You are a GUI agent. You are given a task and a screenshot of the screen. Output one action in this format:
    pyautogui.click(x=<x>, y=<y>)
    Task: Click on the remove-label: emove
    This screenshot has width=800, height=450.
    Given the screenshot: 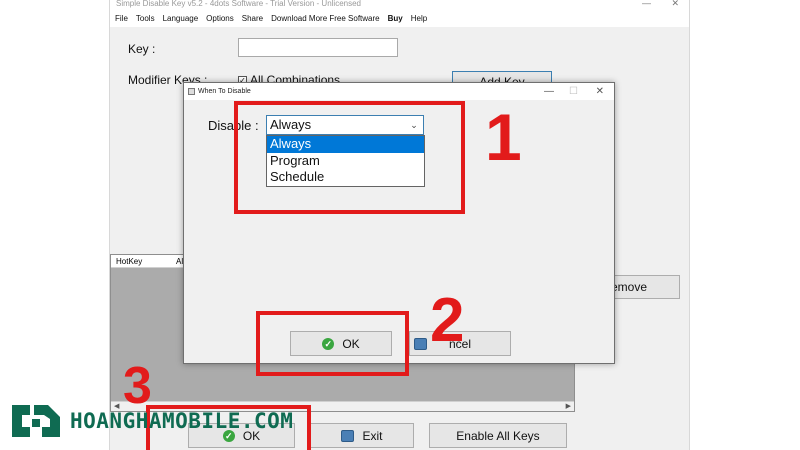 What is the action you would take?
    pyautogui.click(x=629, y=287)
    